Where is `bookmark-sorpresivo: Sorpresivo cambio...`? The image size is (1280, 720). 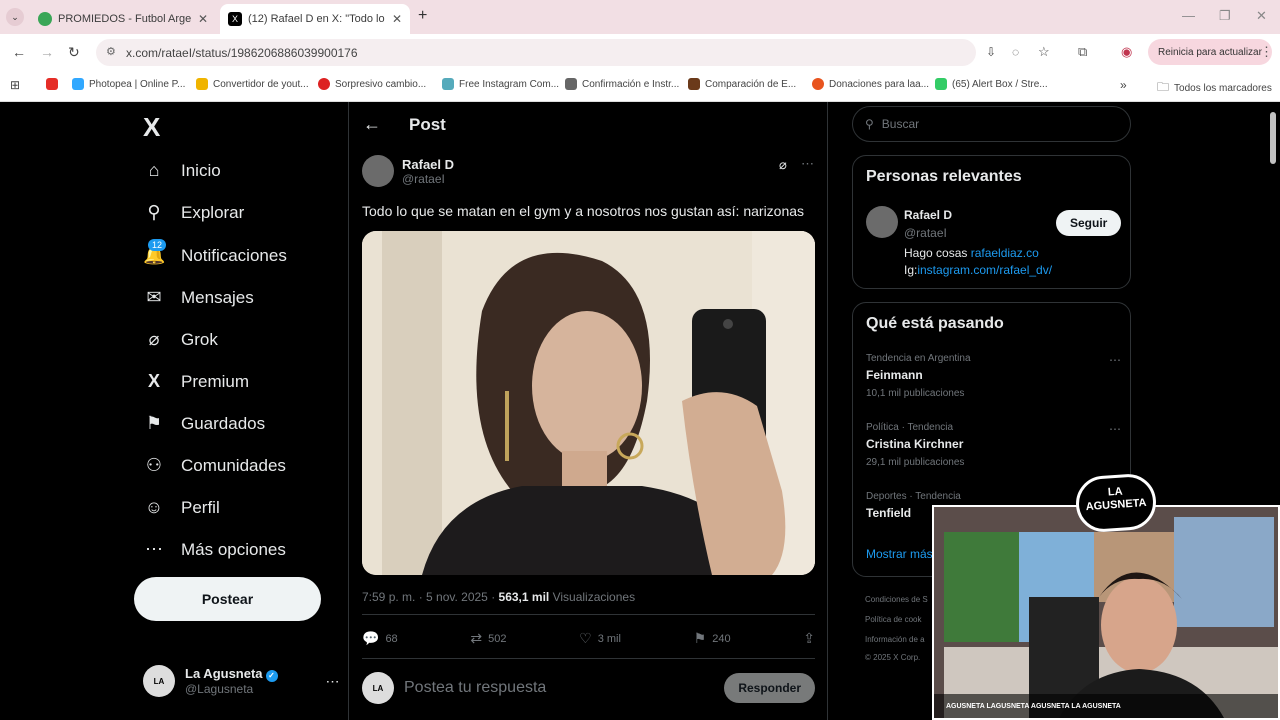 bookmark-sorpresivo: Sorpresivo cambio... is located at coordinates (372, 84).